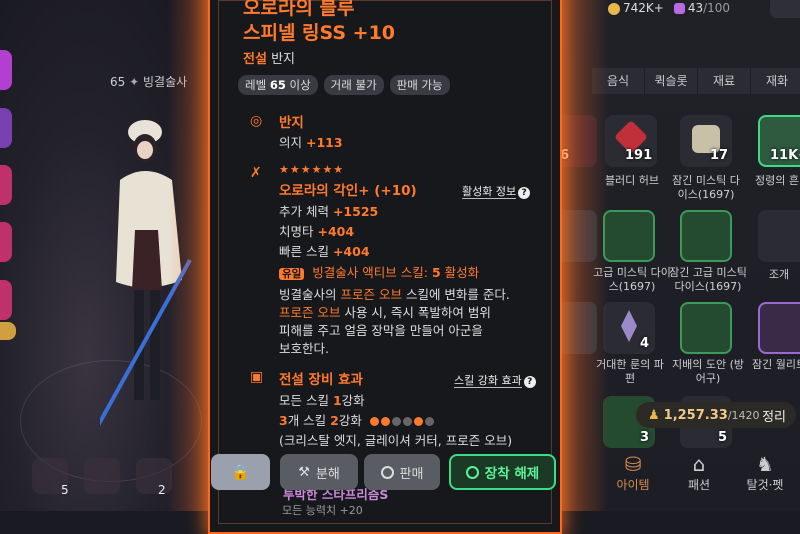 The image size is (800, 534). Describe the element at coordinates (256, 173) in the screenshot. I see `engrave-icon: ✗` at that location.